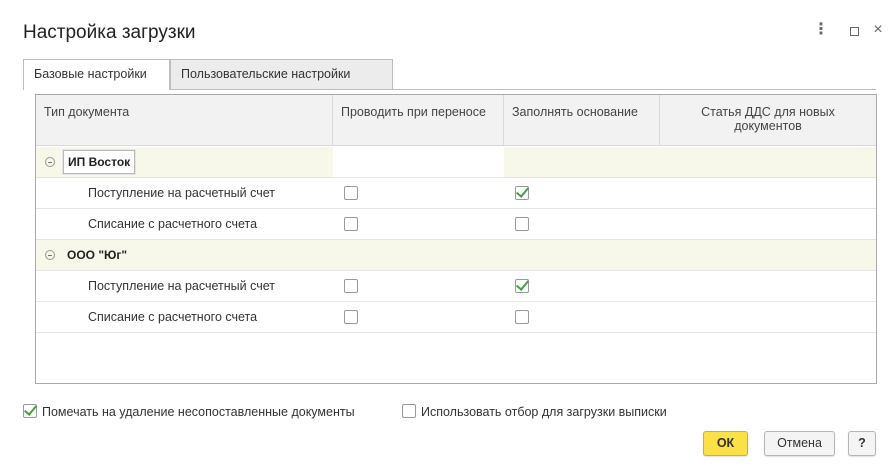  What do you see at coordinates (184, 120) in the screenshot?
I see `column-header-doc-type: Тип документа` at bounding box center [184, 120].